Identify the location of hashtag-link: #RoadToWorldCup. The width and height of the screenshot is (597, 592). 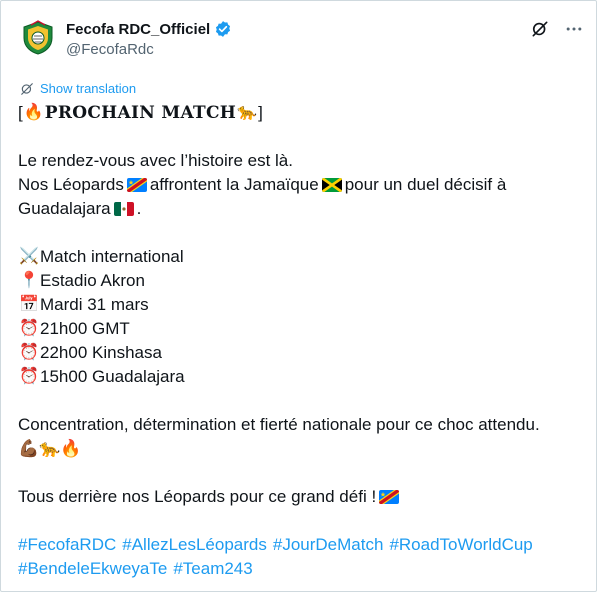
(460, 545).